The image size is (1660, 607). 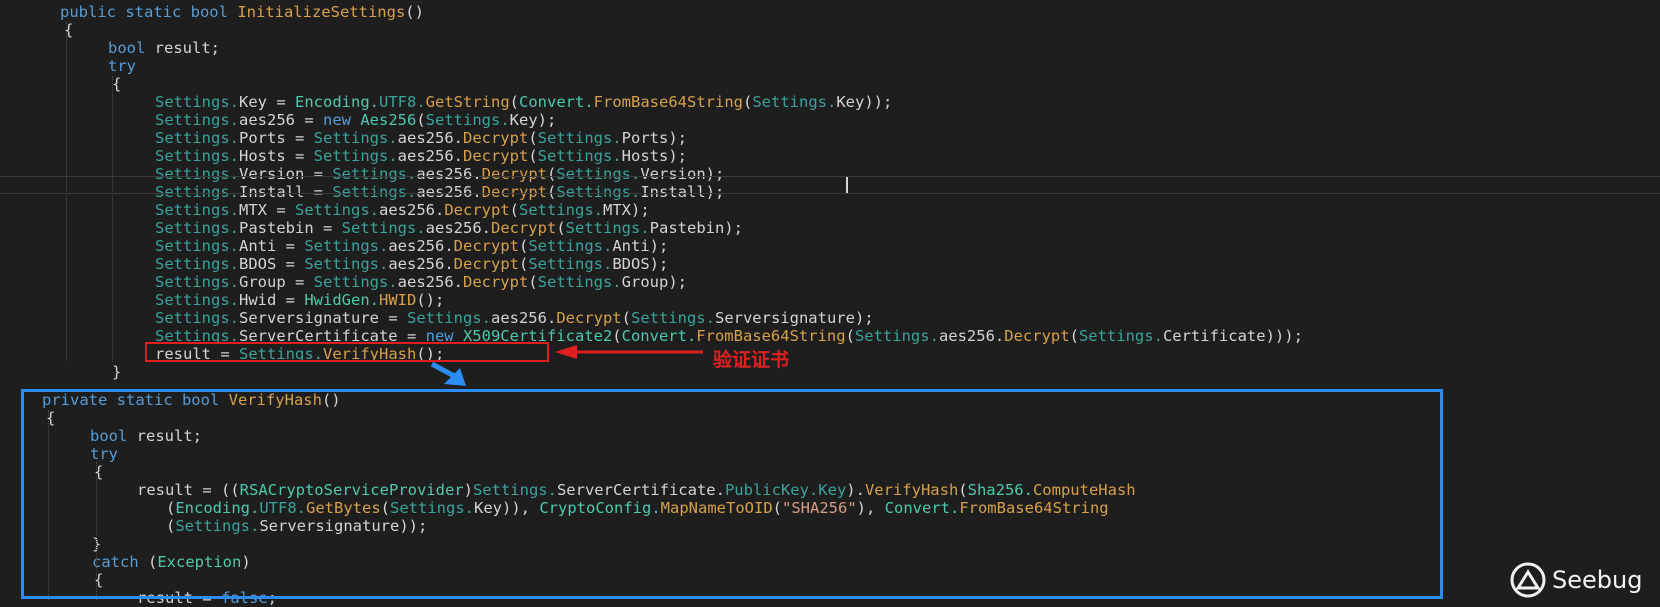 I want to click on indent-guide, so click(x=112, y=219).